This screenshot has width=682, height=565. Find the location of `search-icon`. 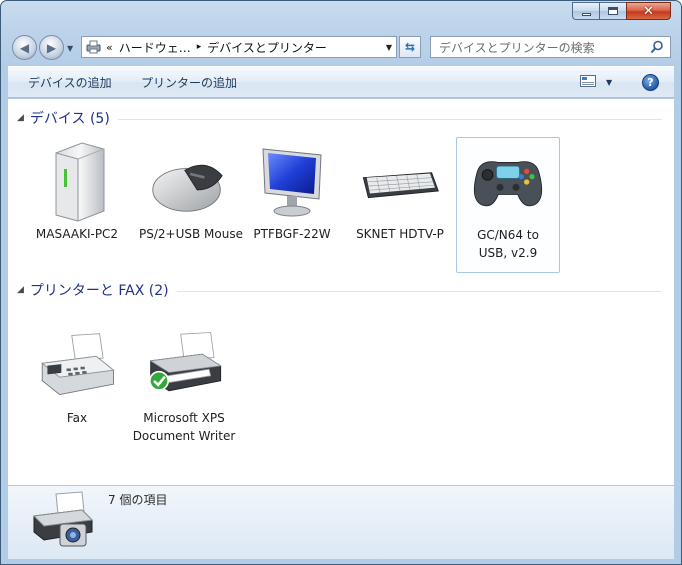

search-icon is located at coordinates (657, 48).